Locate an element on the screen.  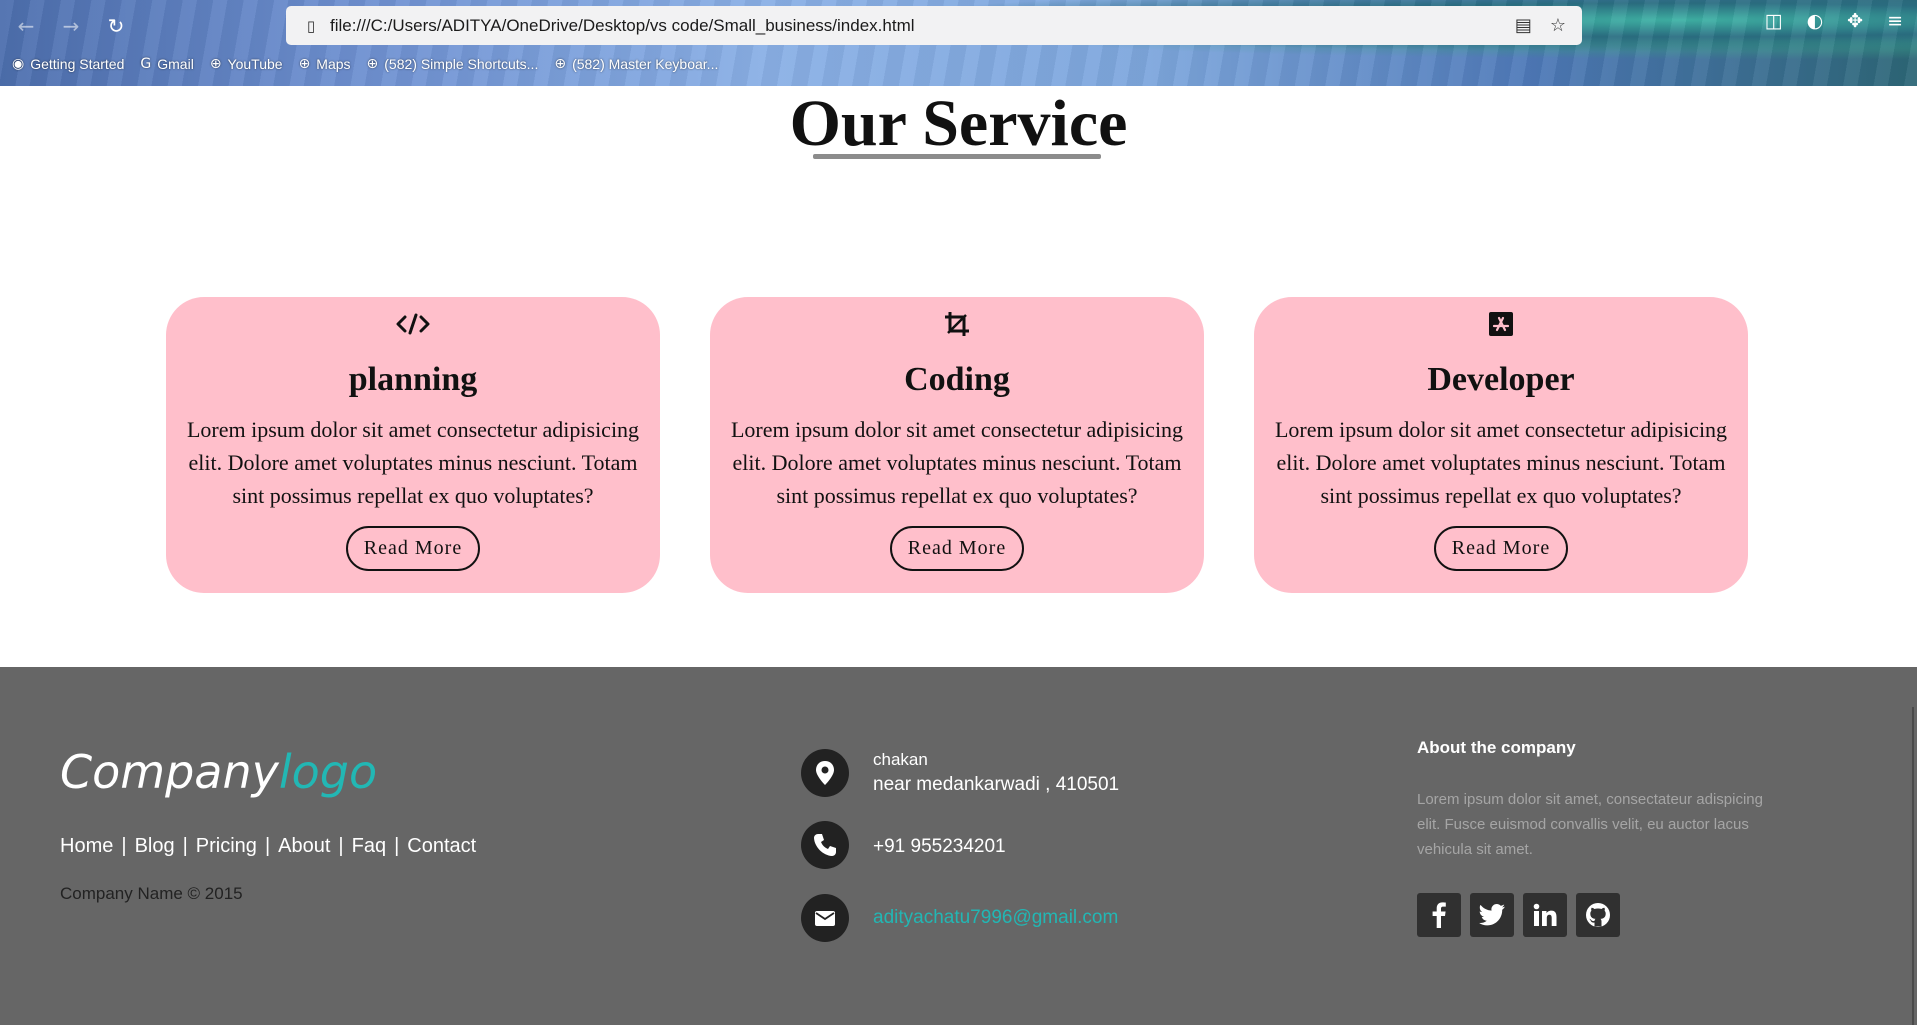
bookmark-item: G Gmail is located at coordinates (166, 64).